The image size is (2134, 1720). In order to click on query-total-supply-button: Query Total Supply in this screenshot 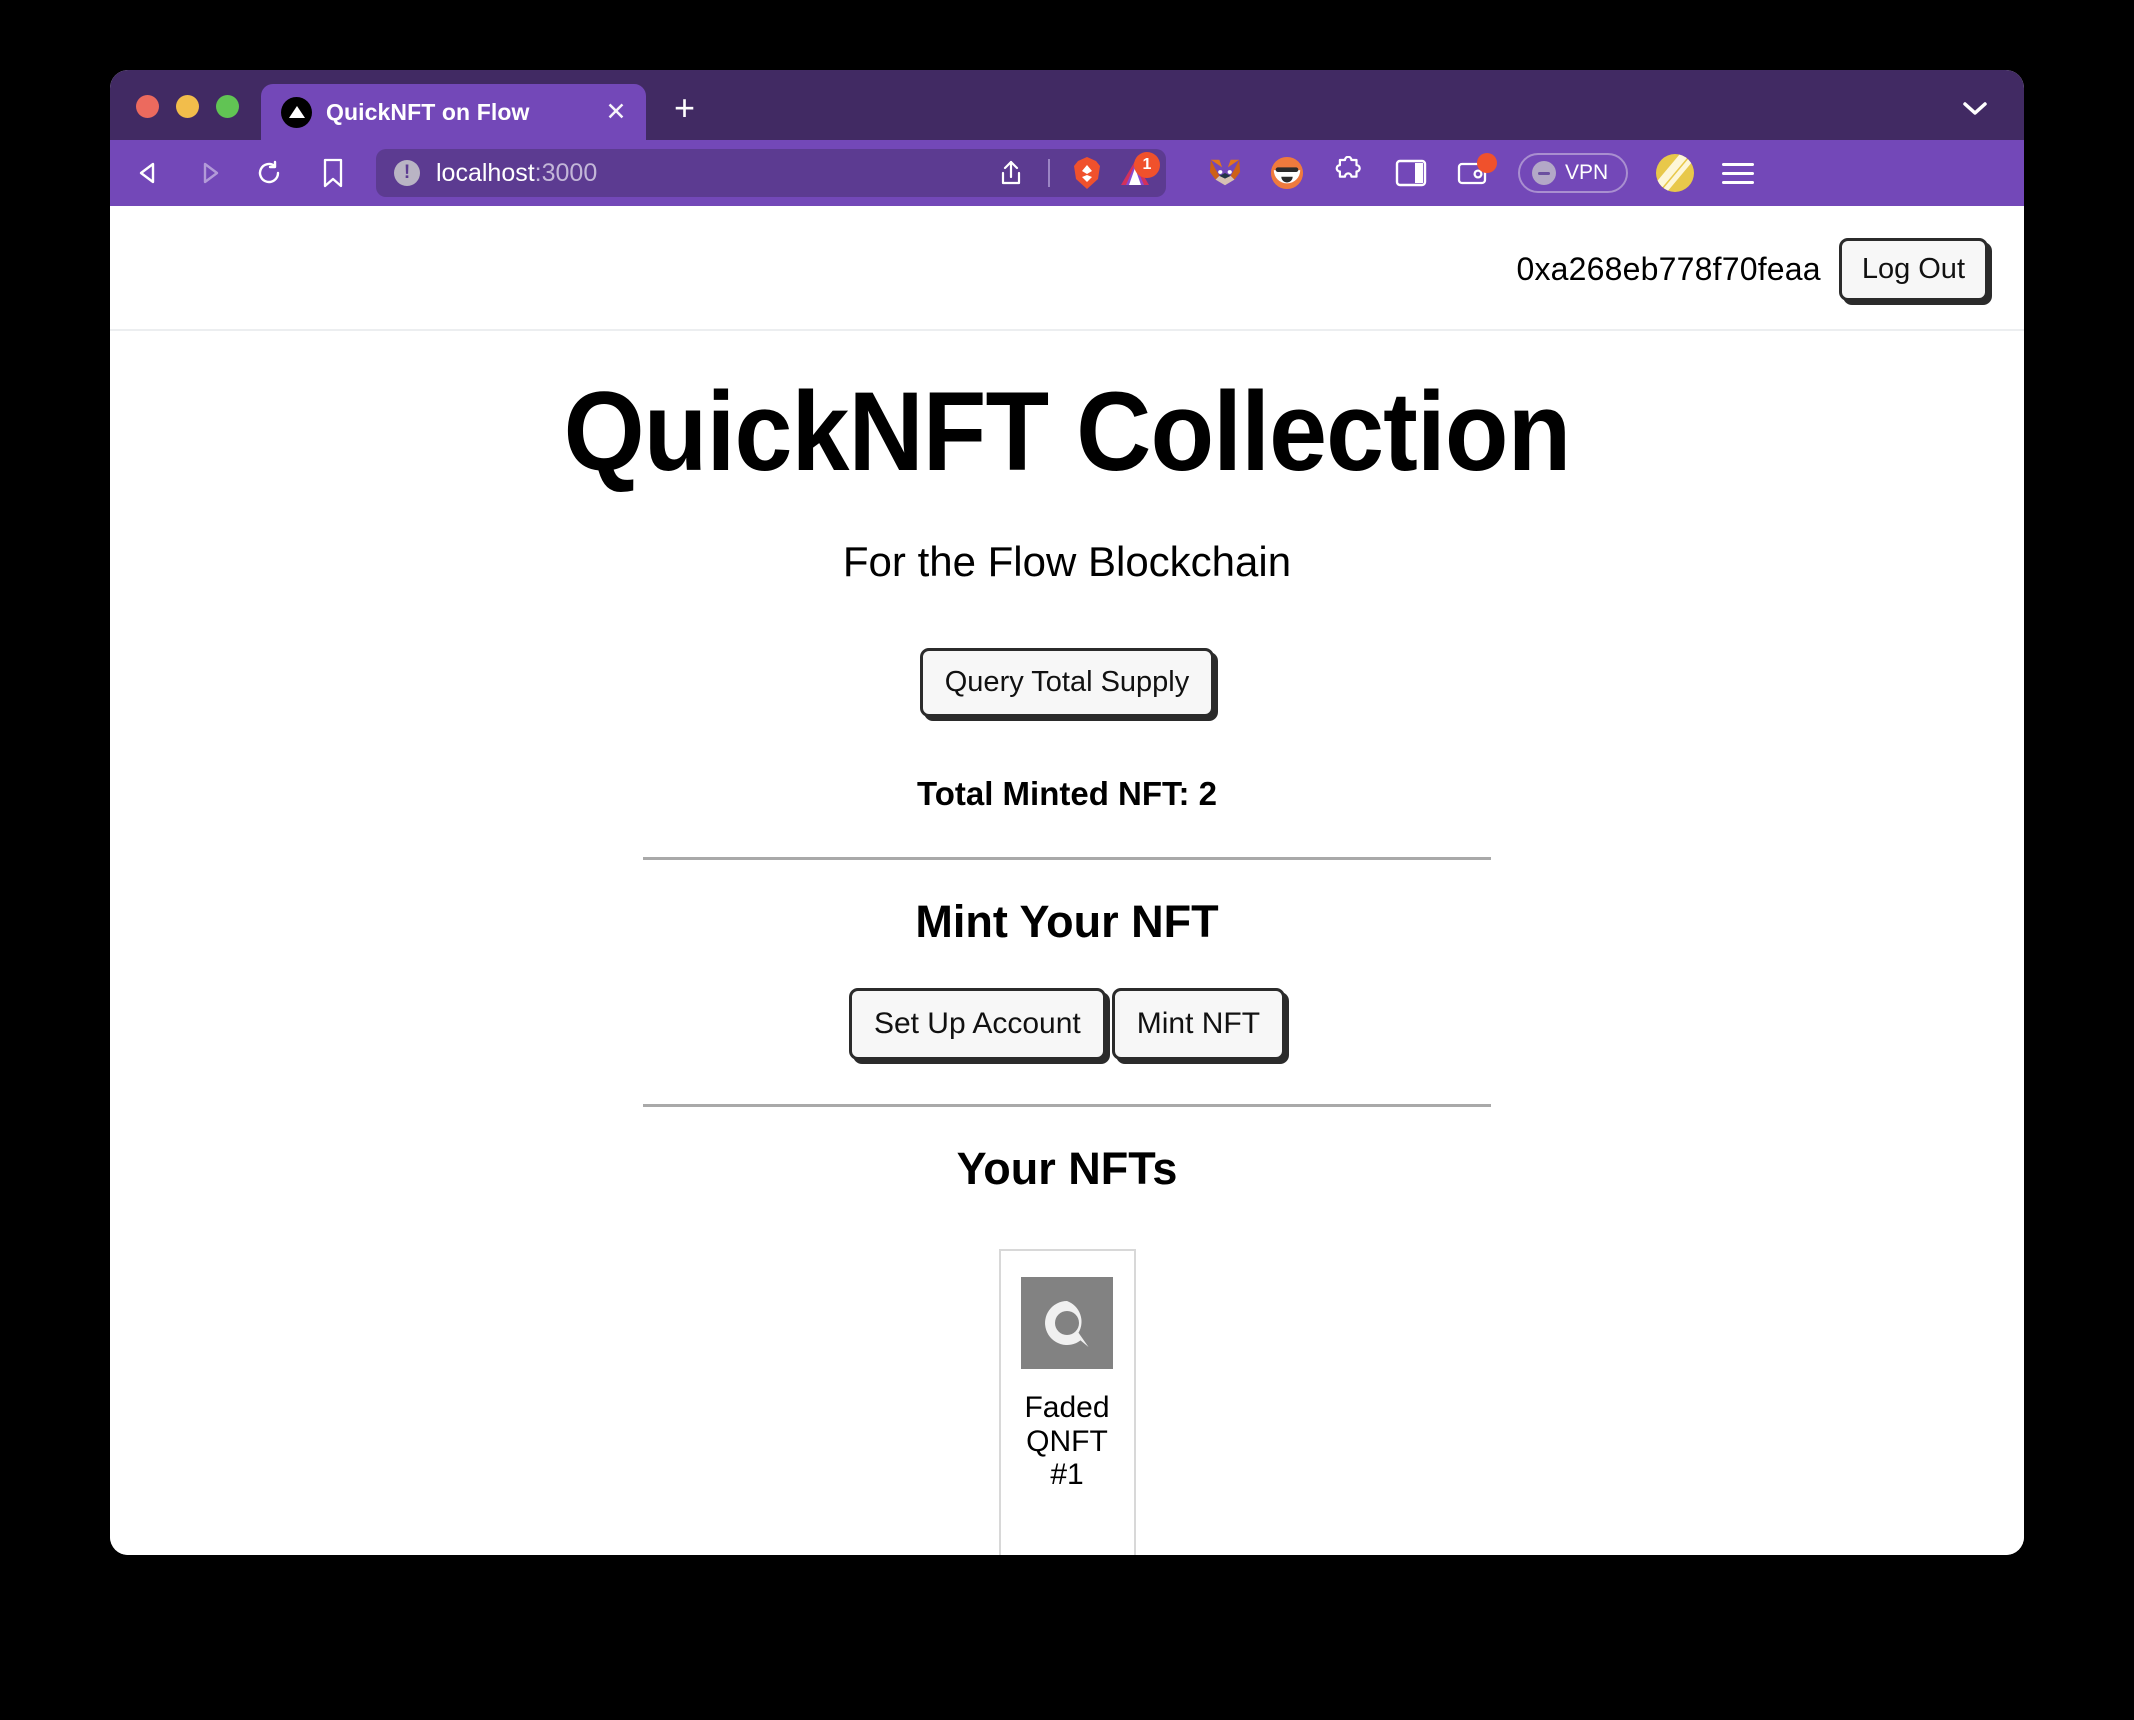, I will do `click(1067, 682)`.